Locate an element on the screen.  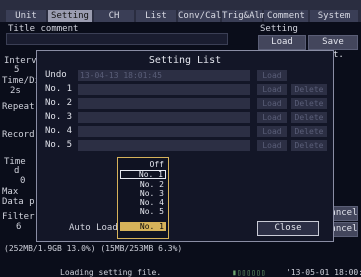
auto-load-dropdown: Off No. 1 No. 2 No. 3 No. 4 No. 5 No. 1 is located at coordinates (143, 198).